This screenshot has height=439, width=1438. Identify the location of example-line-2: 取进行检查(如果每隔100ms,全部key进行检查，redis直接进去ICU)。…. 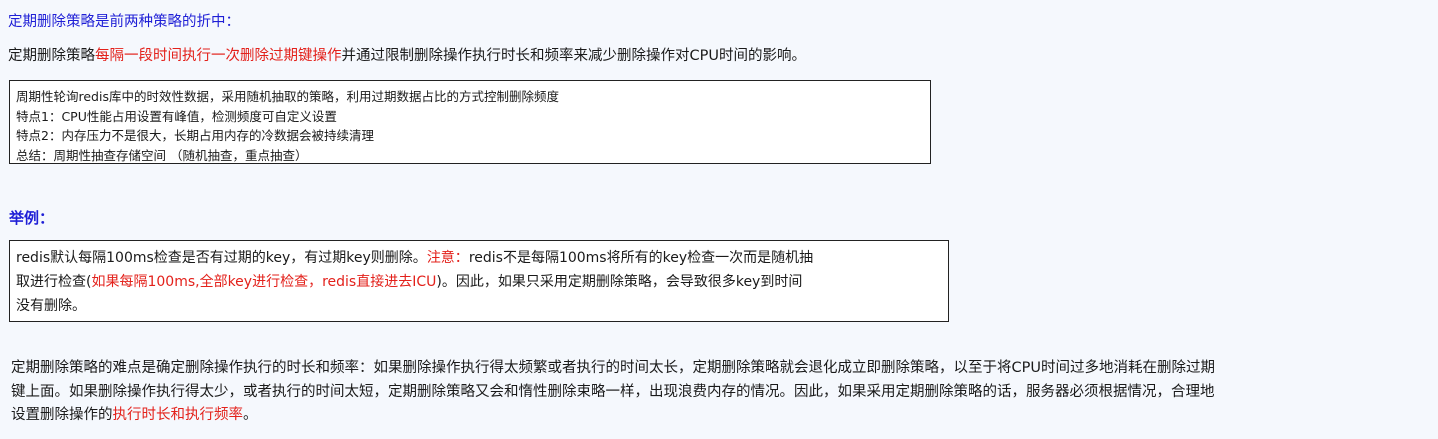
(478, 282).